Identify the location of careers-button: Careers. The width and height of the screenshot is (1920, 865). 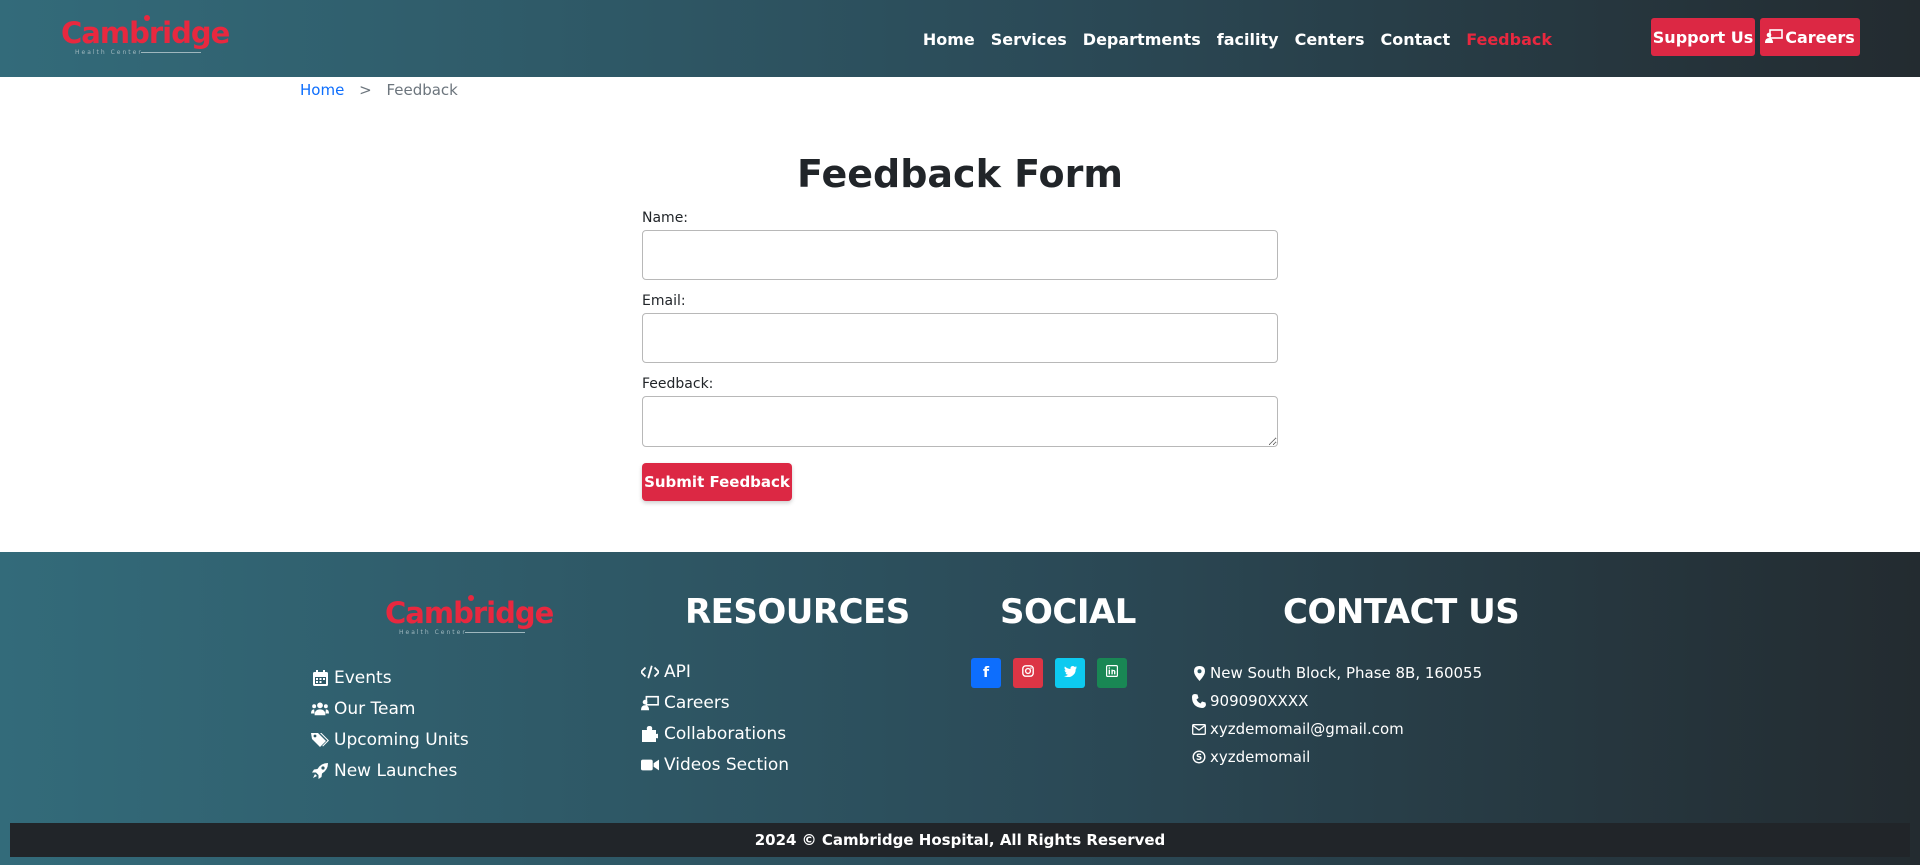
(1810, 37).